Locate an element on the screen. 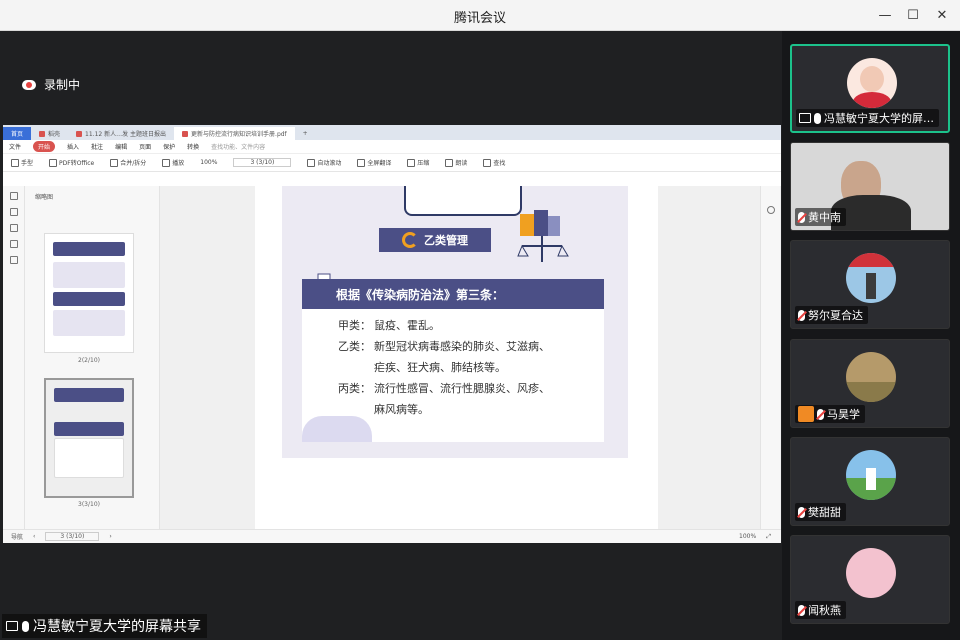  participant-name-tag: 黄中南 is located at coordinates (820, 217).